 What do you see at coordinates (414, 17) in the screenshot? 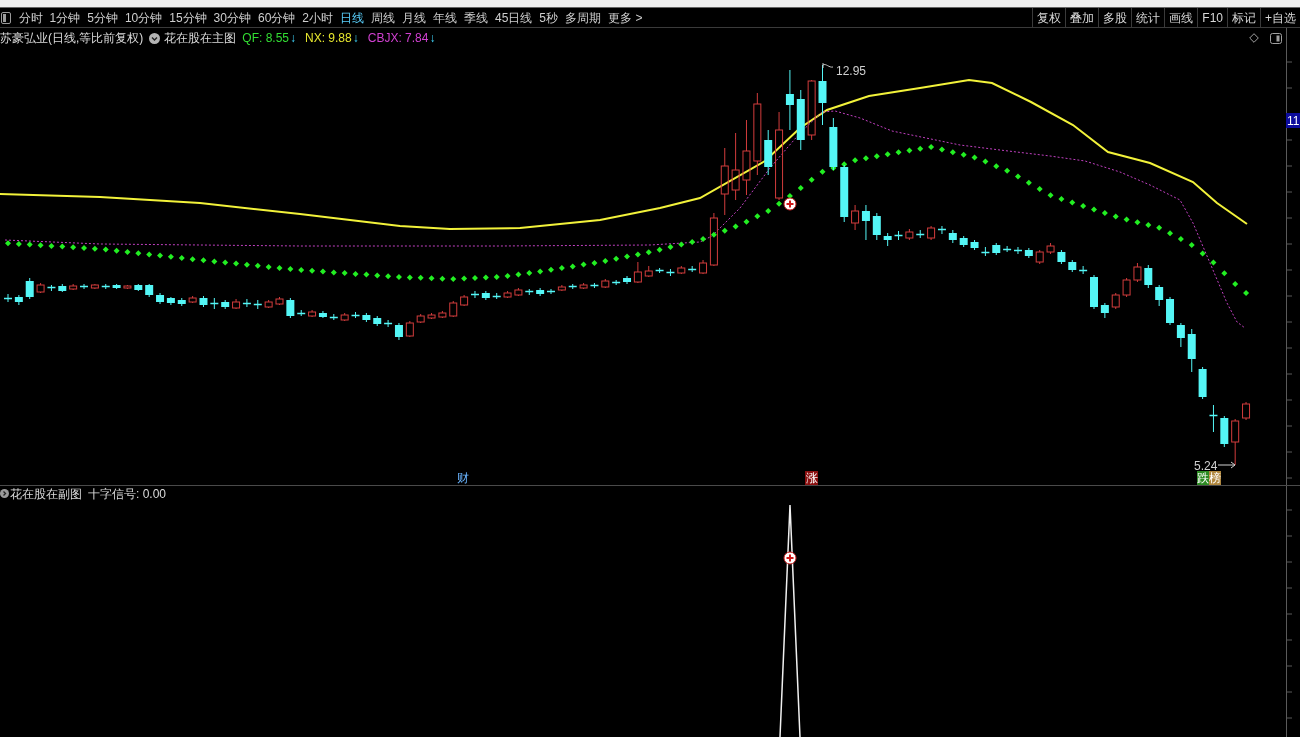
I see `period-tab: 月线` at bounding box center [414, 17].